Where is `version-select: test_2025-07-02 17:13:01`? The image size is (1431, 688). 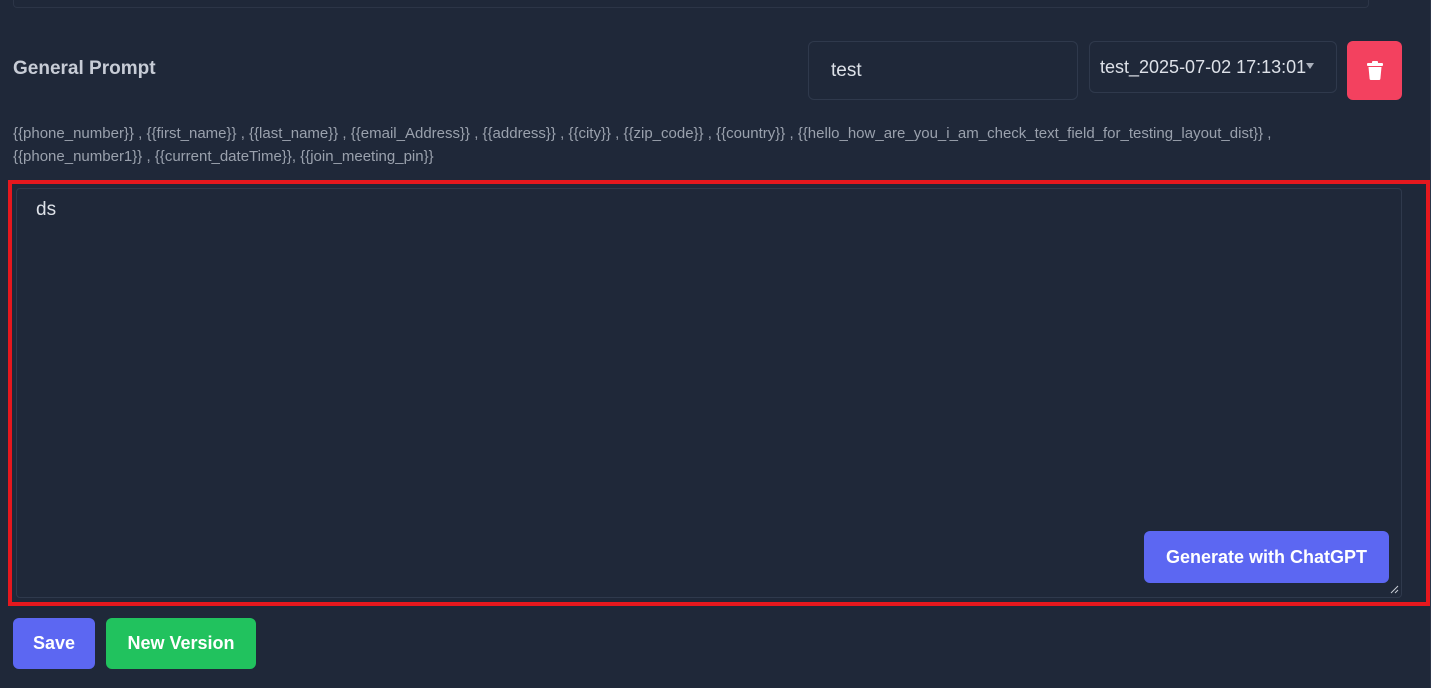 version-select: test_2025-07-02 17:13:01 is located at coordinates (1213, 67).